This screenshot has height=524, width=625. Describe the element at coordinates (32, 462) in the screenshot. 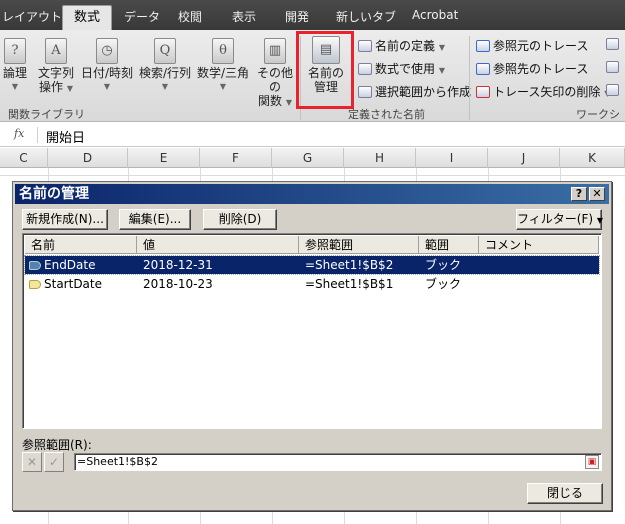

I see `cancel-edit-button: ✕` at that location.